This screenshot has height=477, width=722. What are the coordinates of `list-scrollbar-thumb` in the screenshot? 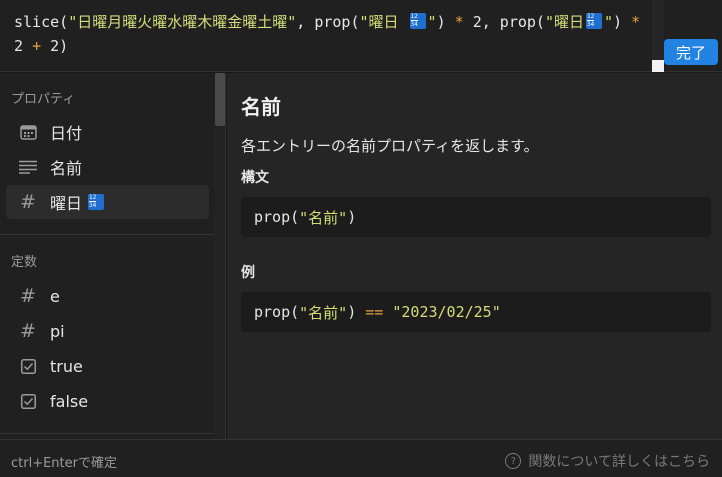 It's located at (220, 99).